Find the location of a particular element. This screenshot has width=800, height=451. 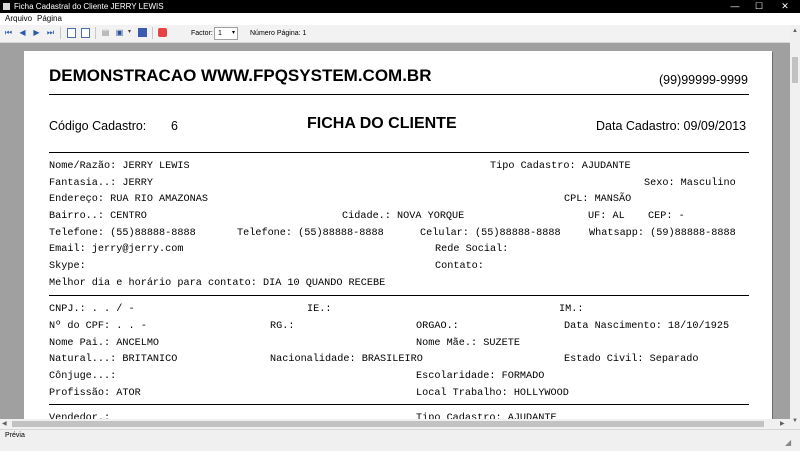

city-field: Cidade.: NOVA YORQUE is located at coordinates (403, 216).